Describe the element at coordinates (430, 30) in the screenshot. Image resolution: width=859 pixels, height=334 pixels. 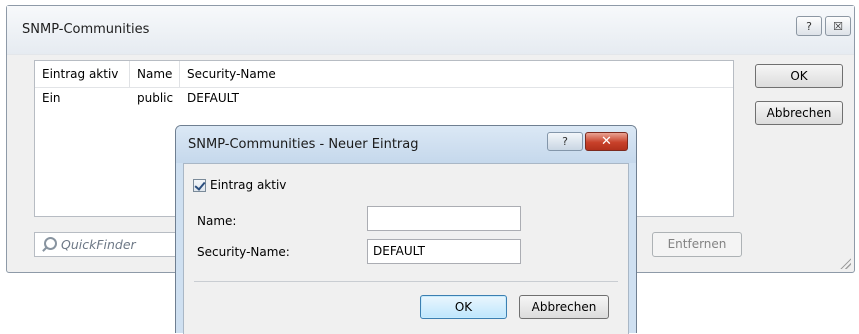
I see `window-titlebar: SNMP-Communities ? ☒` at that location.